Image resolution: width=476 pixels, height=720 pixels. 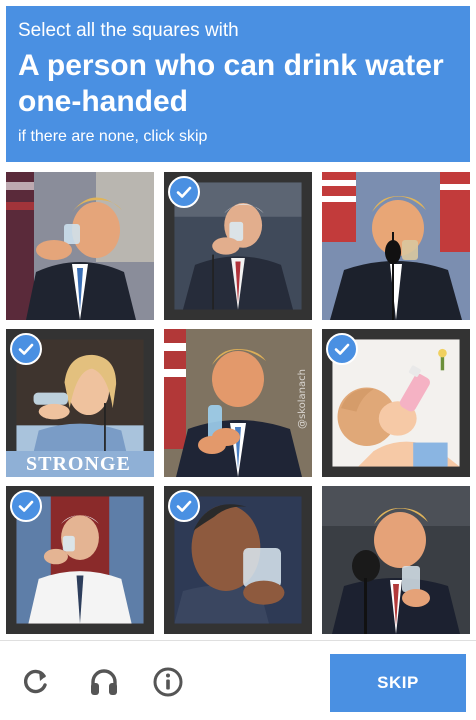 I want to click on headphones-icon, so click(x=104, y=682).